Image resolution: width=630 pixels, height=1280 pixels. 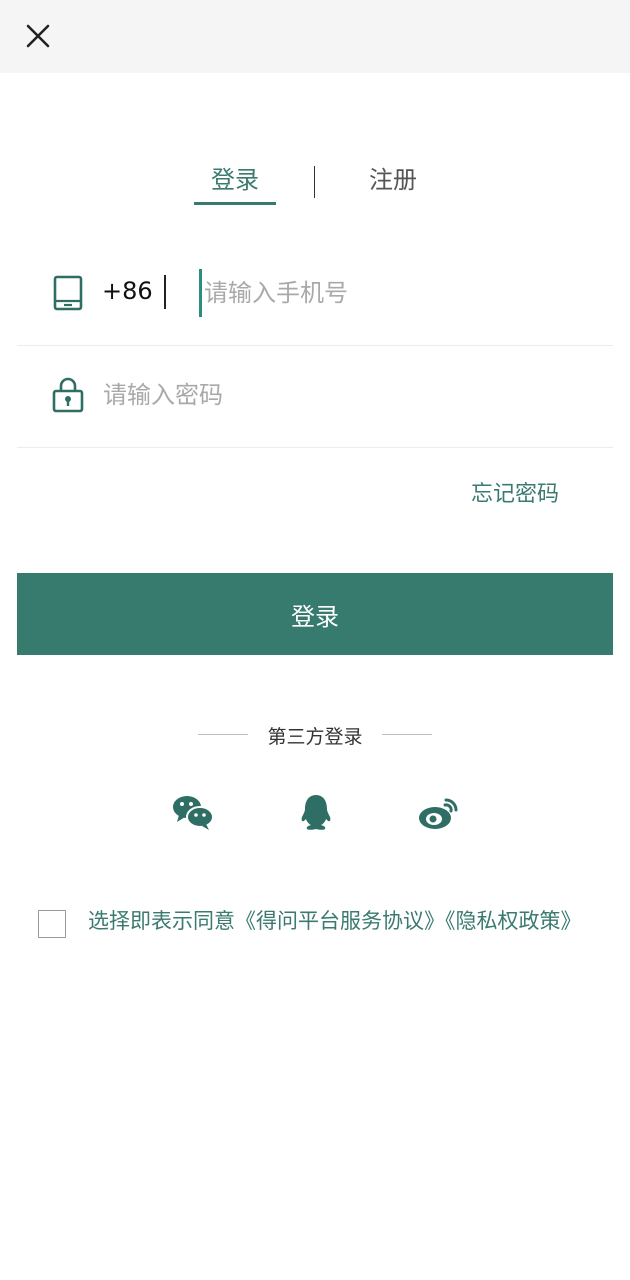 I want to click on close-button, so click(x=38, y=36).